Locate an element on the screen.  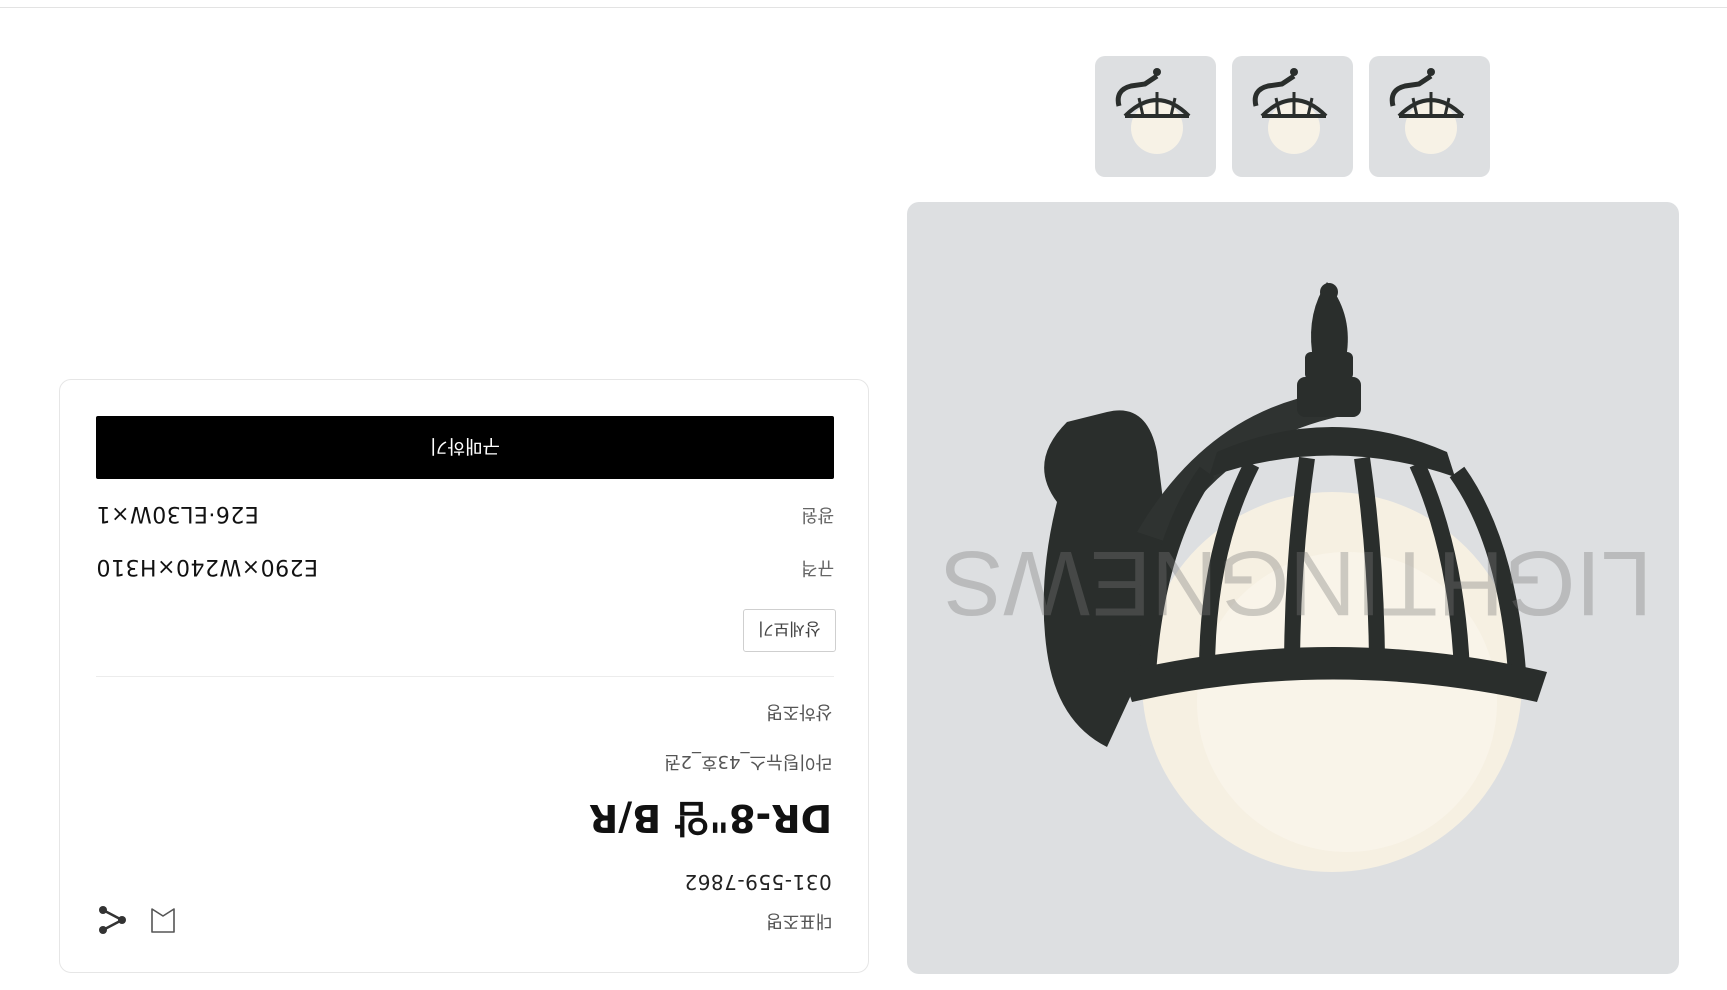
company-name: 대표조명 is located at coordinates (798, 920).